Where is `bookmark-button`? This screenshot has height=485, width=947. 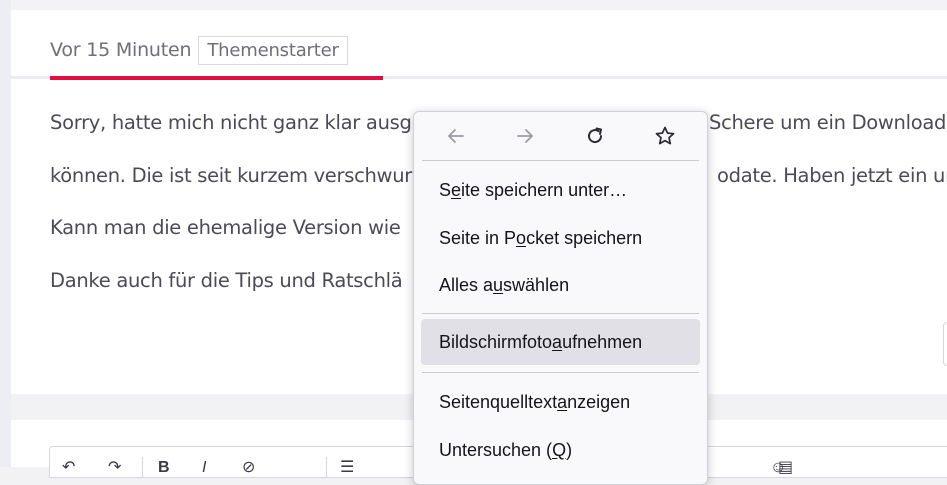
bookmark-button is located at coordinates (665, 136).